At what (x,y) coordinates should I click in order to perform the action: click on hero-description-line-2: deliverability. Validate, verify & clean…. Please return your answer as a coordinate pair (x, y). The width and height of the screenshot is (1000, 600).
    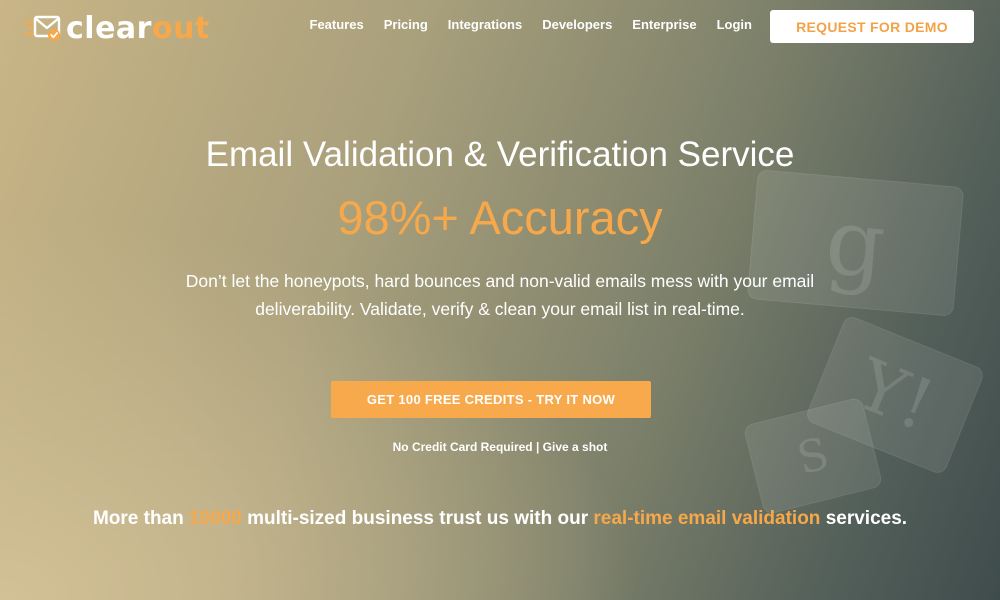
    Looking at the image, I should click on (500, 309).